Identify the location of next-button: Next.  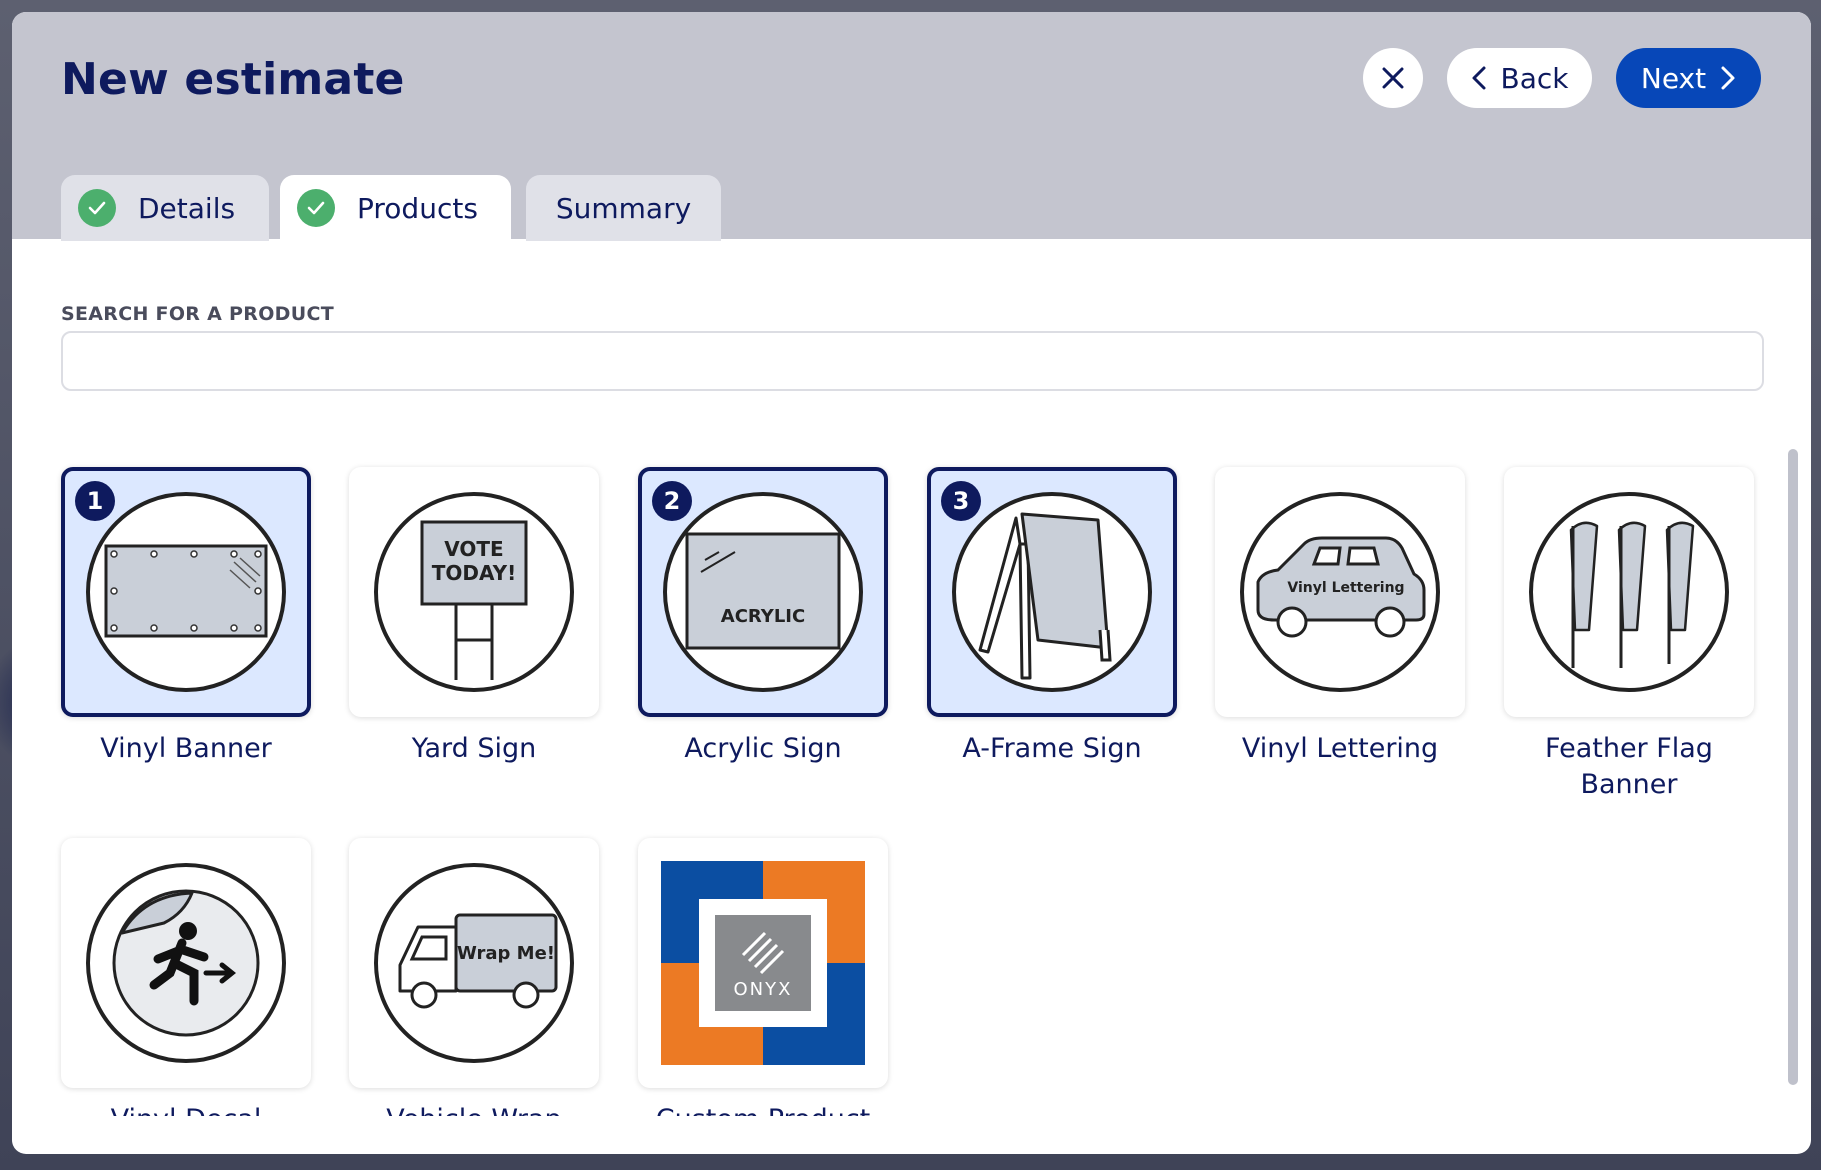
(1688, 78).